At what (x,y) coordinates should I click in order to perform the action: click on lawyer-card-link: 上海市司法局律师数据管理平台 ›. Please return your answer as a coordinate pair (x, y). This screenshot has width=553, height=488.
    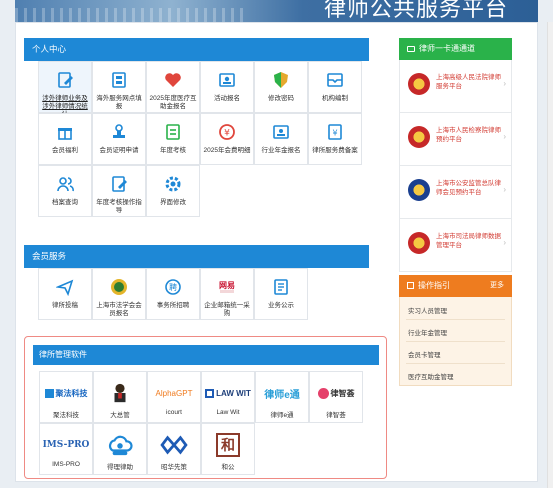
    Looking at the image, I should click on (455, 245).